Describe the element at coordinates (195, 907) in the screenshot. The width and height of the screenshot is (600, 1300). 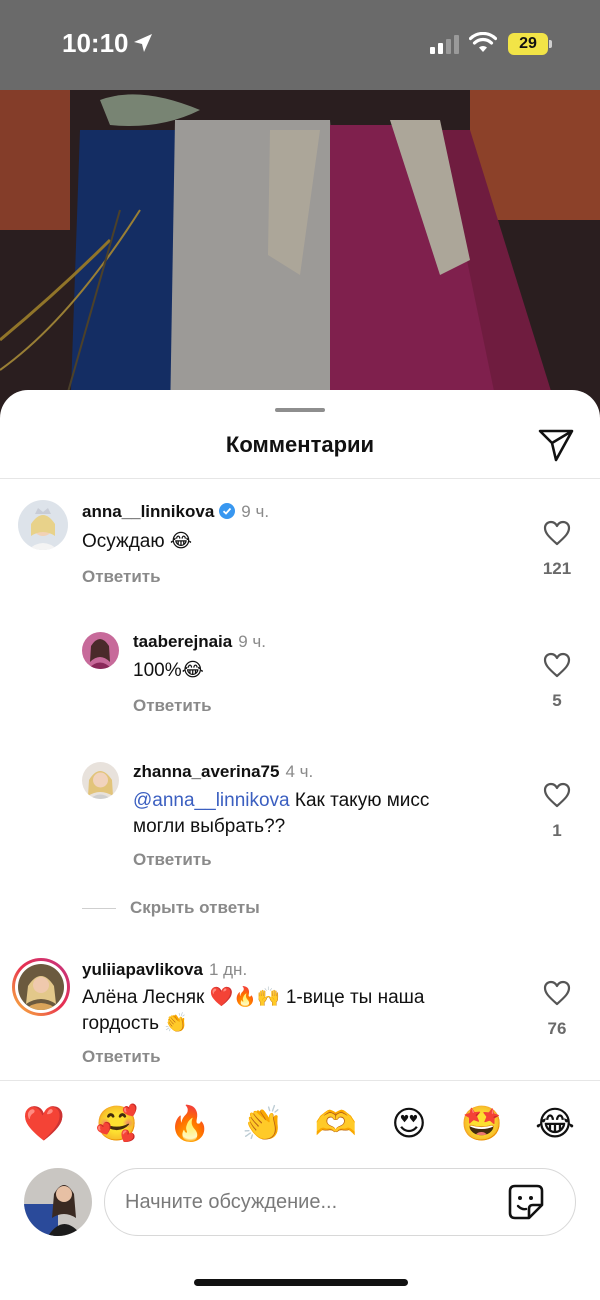
I see `hide-replies-label: Скрыть ответы` at that location.